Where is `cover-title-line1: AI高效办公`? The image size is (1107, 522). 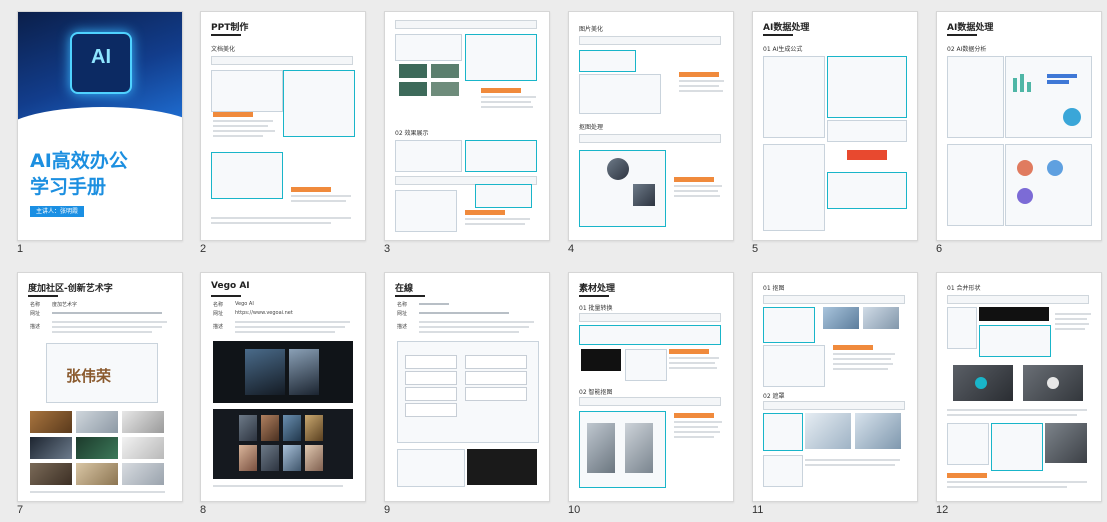
cover-title-line1: AI高效办公 is located at coordinates (79, 161).